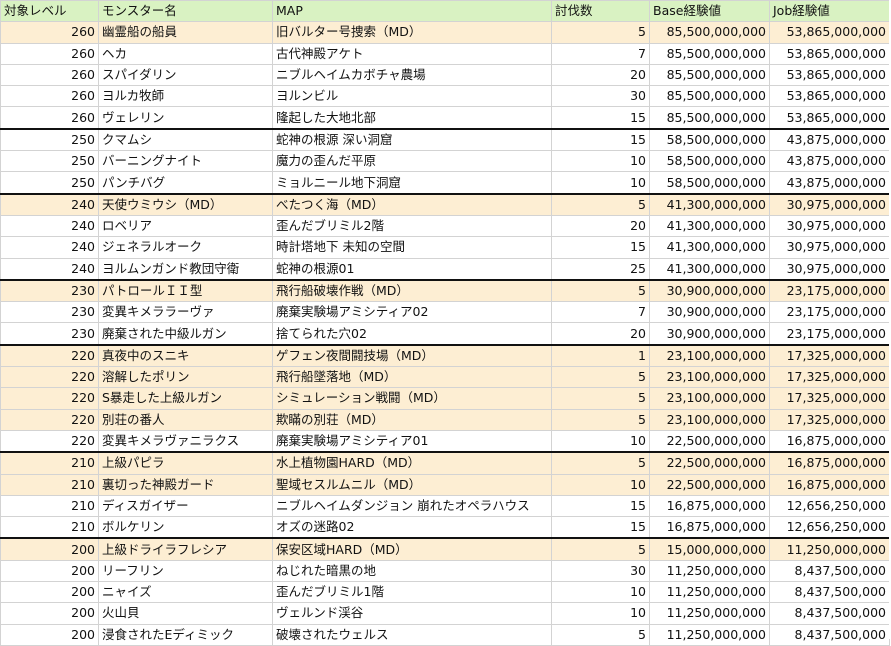  I want to click on cell-monster: リーフリン, so click(185, 571).